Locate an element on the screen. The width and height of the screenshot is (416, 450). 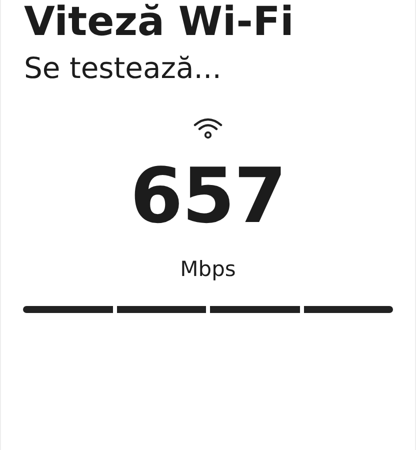
speed-unit: Mbps is located at coordinates (208, 269).